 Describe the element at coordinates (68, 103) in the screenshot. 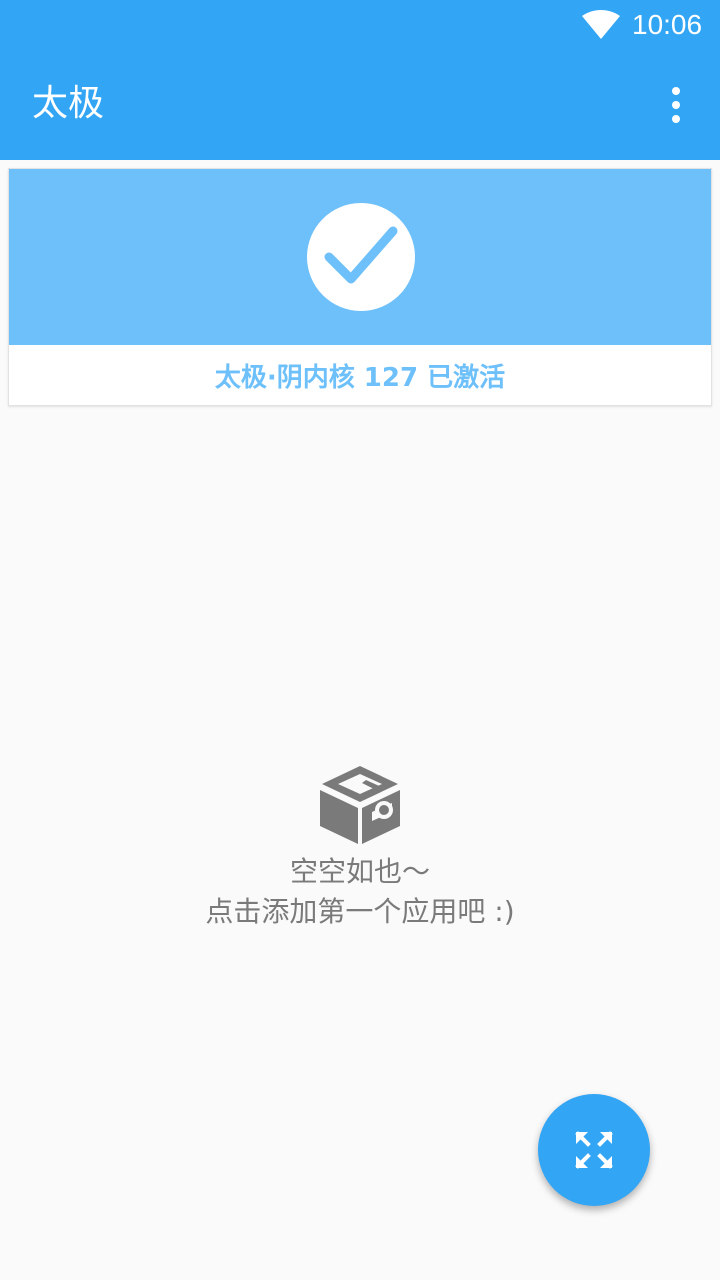

I see `app-title: 太极` at that location.